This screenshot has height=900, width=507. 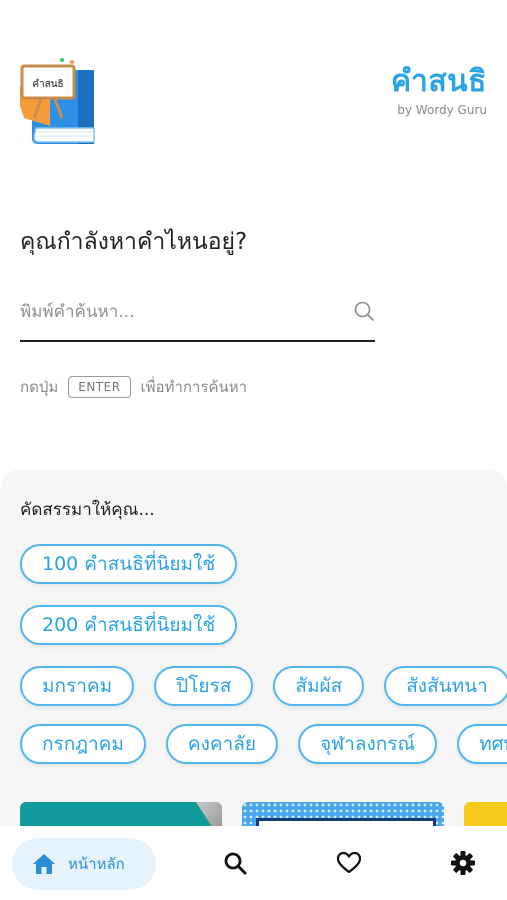 I want to click on search-hint: กดปุ่ม ENTER เพื่อทำการค้นหา, so click(x=133, y=387).